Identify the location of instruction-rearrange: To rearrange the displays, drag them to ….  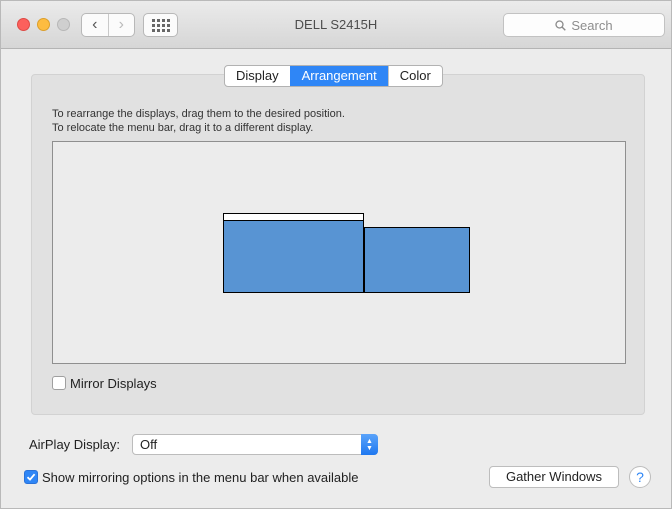
(198, 114).